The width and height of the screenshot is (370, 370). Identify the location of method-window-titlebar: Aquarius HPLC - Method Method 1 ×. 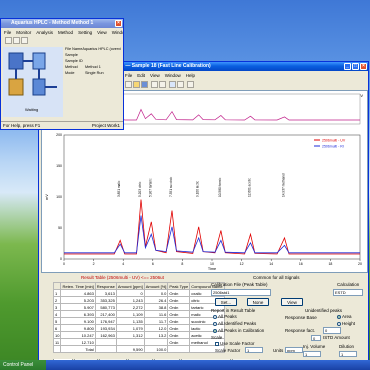
(62, 23).